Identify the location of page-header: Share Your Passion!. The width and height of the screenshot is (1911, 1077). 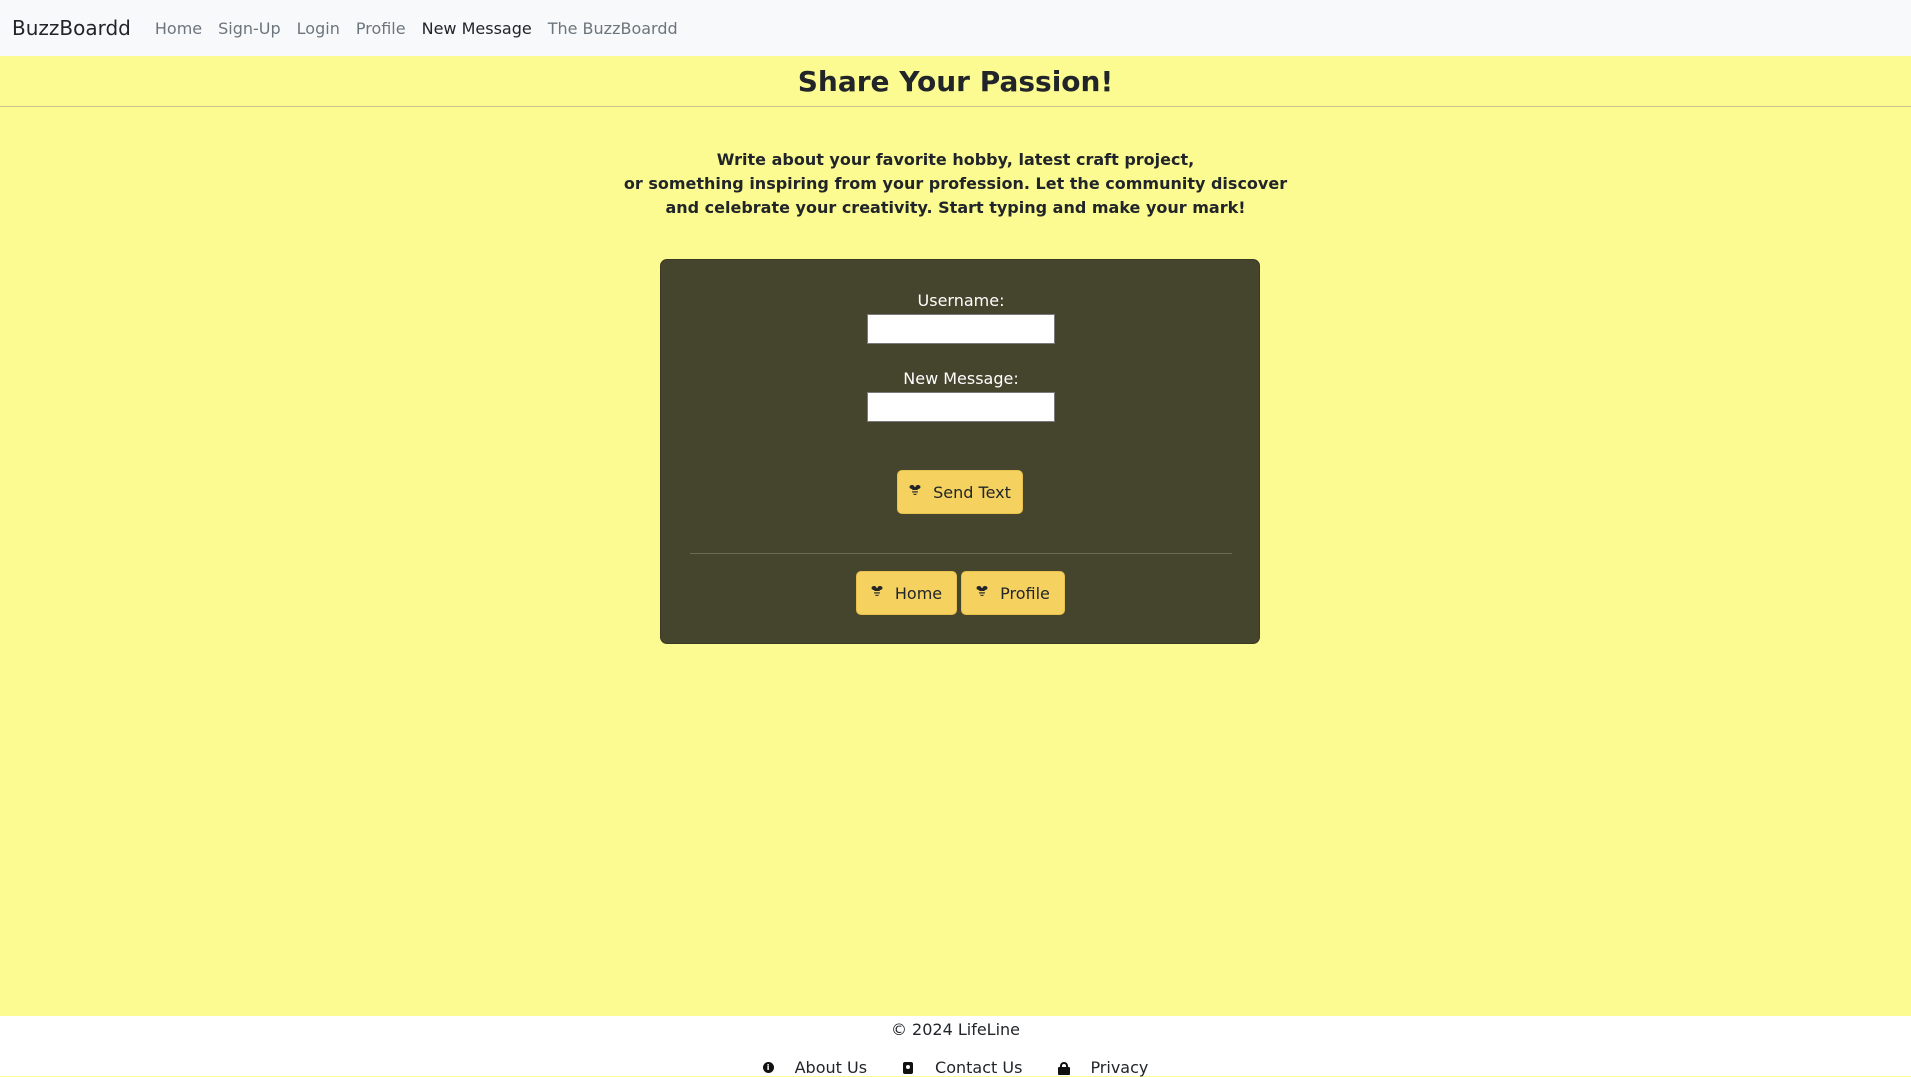
(955, 81).